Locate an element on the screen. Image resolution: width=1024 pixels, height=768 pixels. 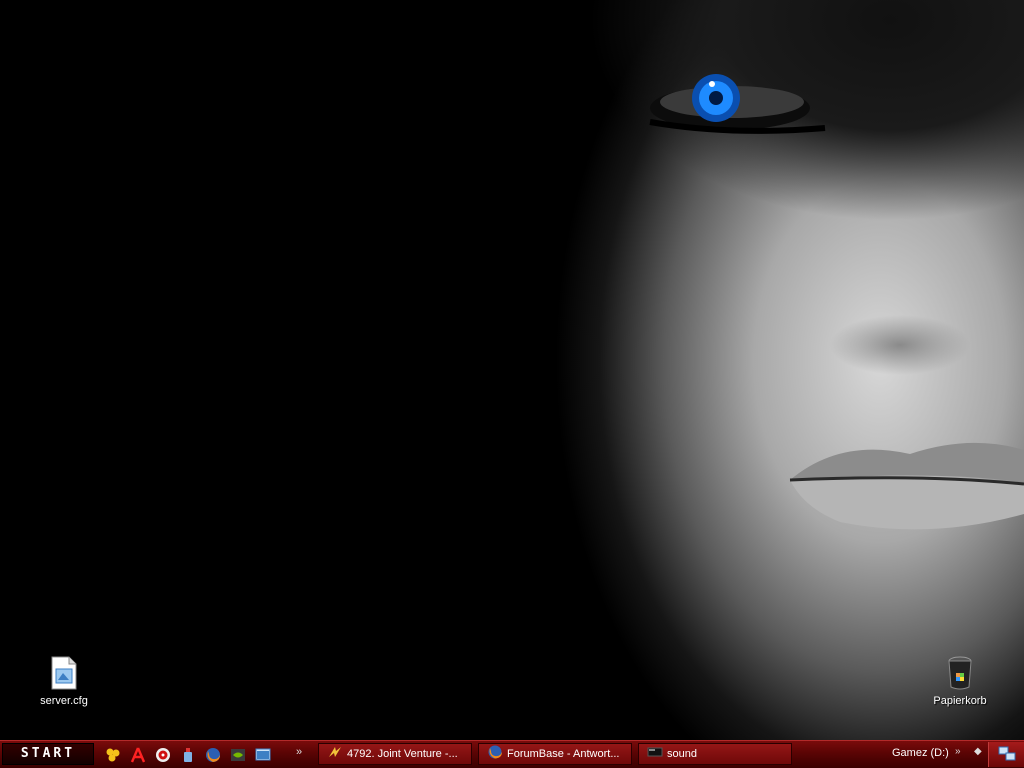
media-player-icon is located at coordinates (163, 755).